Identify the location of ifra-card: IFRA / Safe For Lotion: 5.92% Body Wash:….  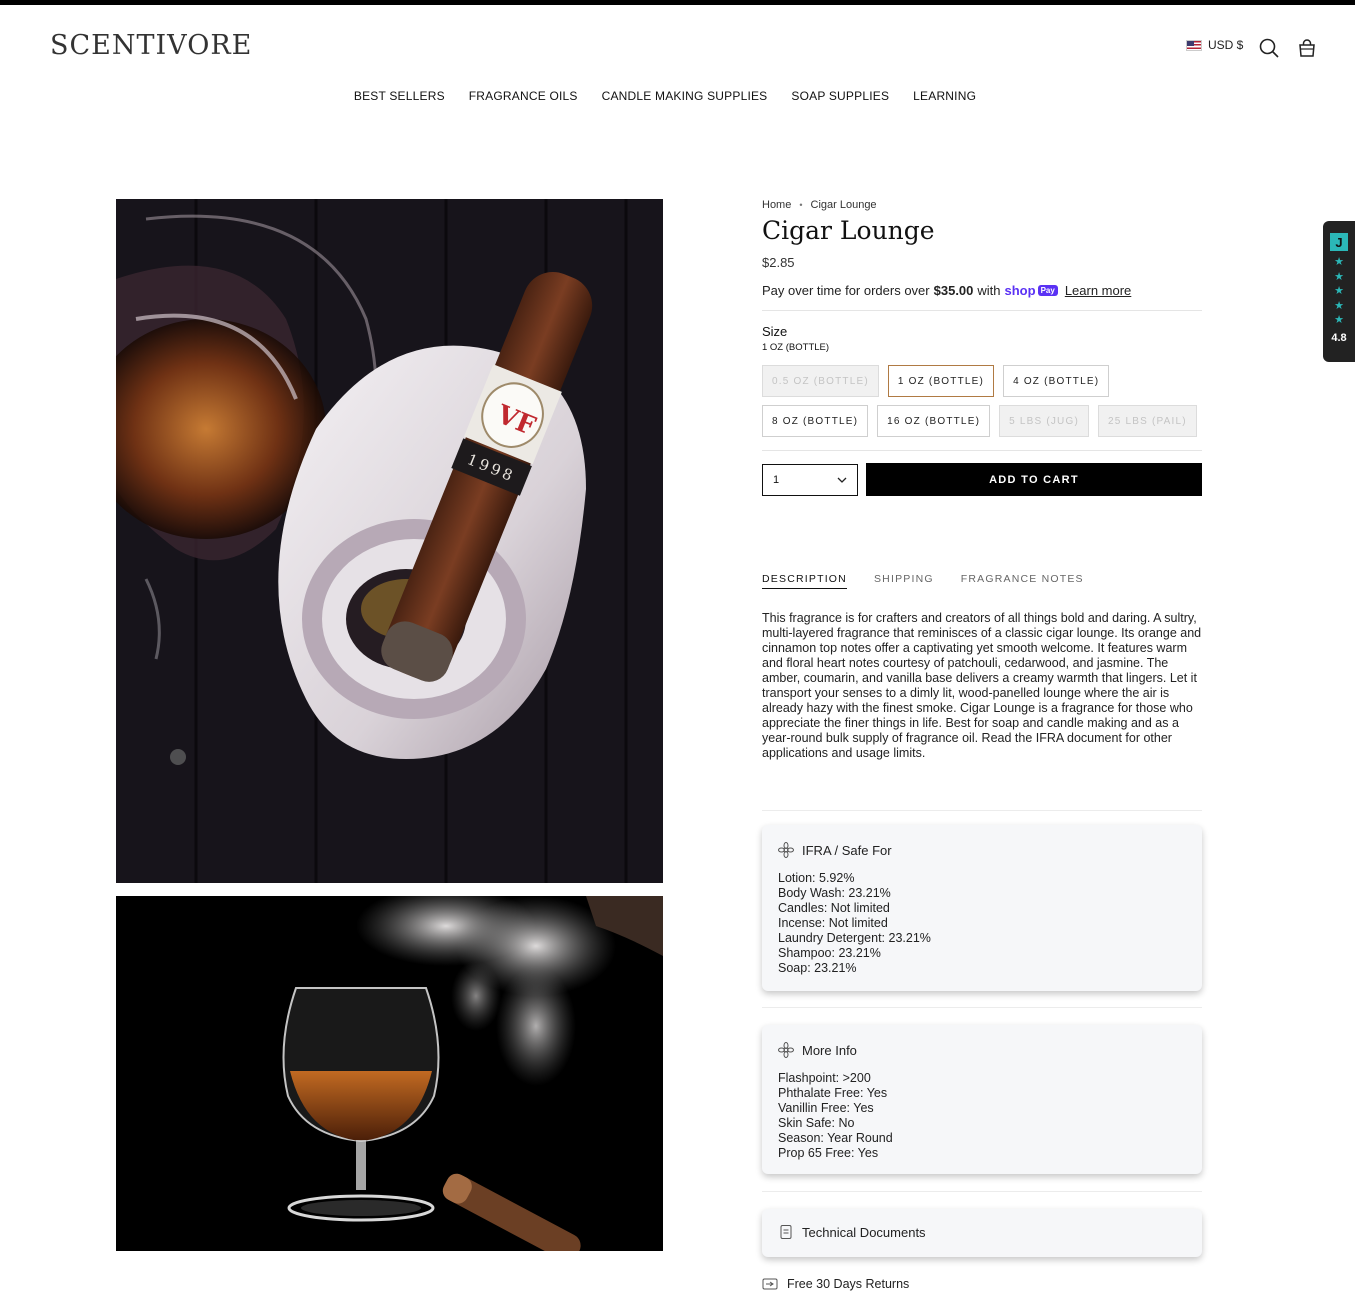
(982, 908).